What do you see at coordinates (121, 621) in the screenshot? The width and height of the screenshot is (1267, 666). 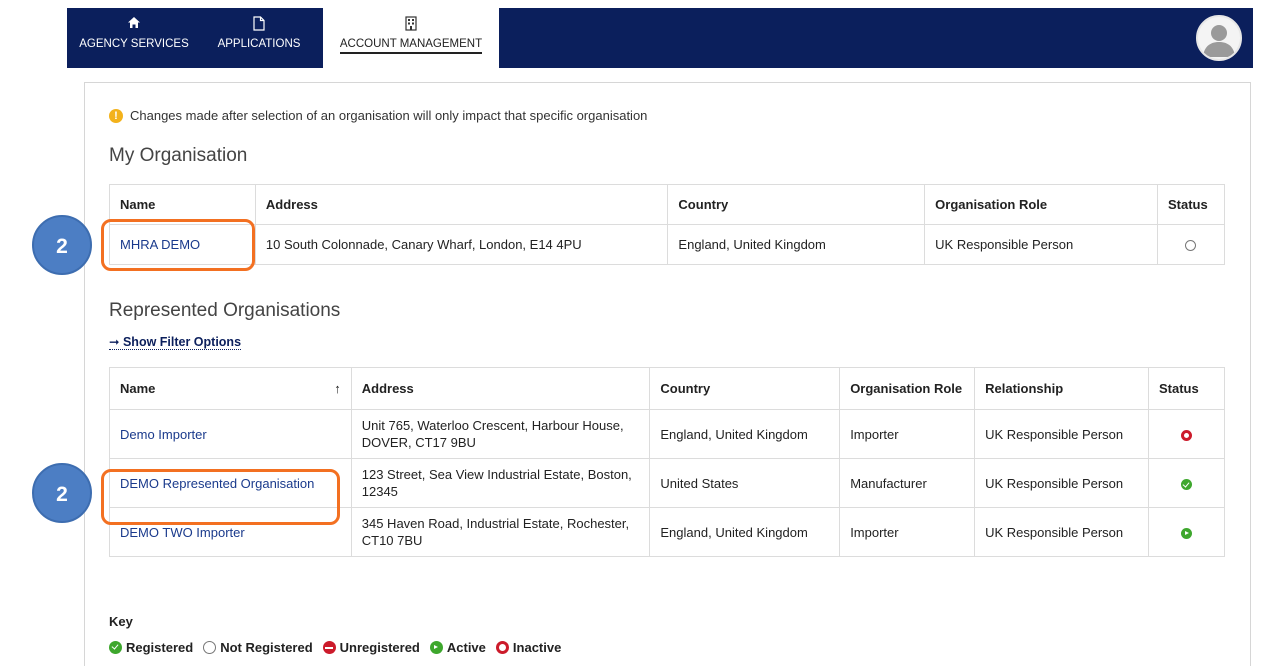 I see `key-title: Key` at bounding box center [121, 621].